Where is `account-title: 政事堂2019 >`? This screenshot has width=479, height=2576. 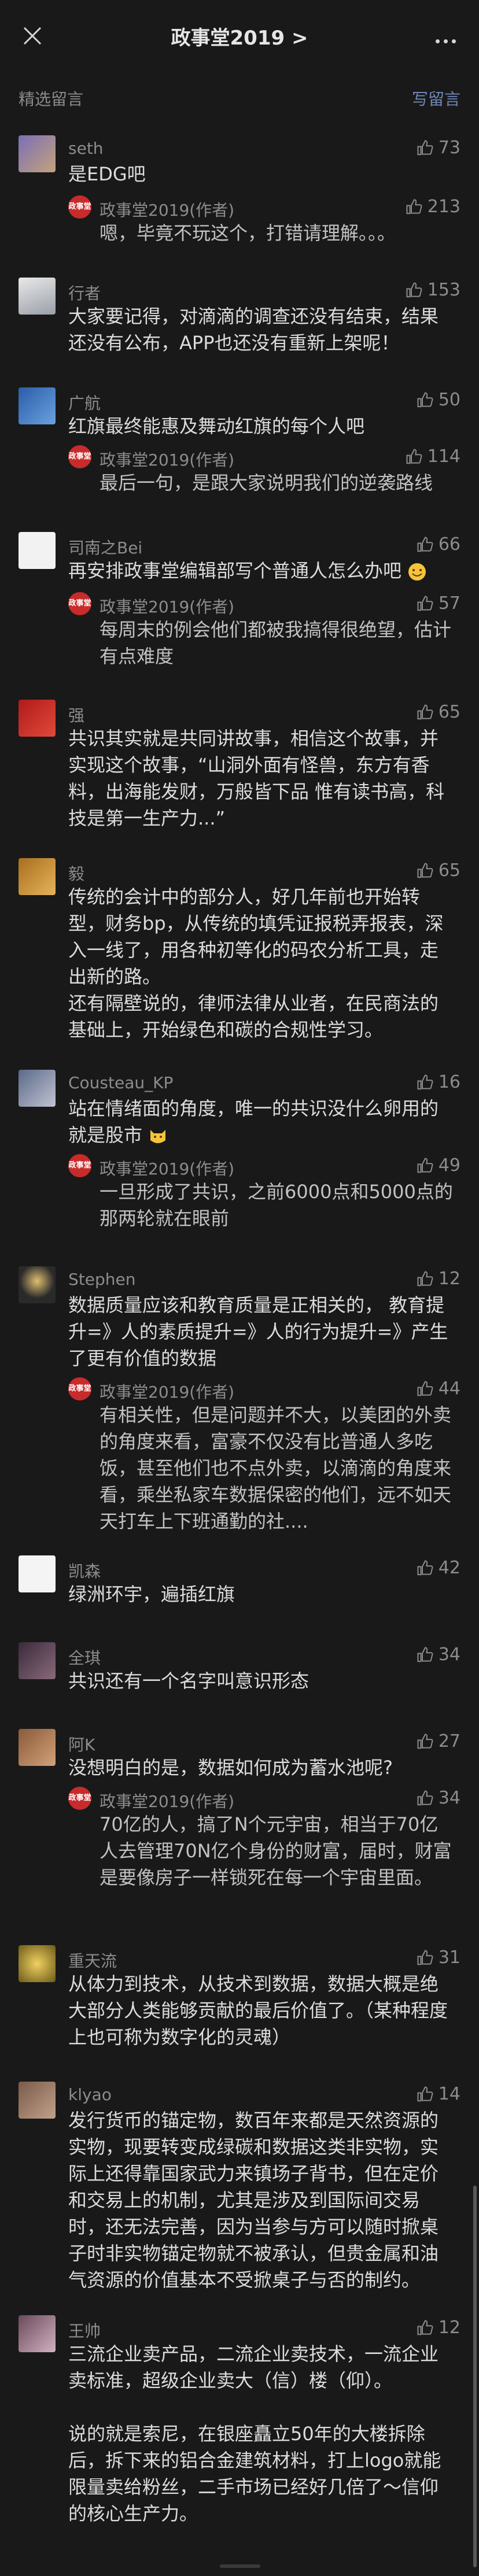 account-title: 政事堂2019 > is located at coordinates (239, 36).